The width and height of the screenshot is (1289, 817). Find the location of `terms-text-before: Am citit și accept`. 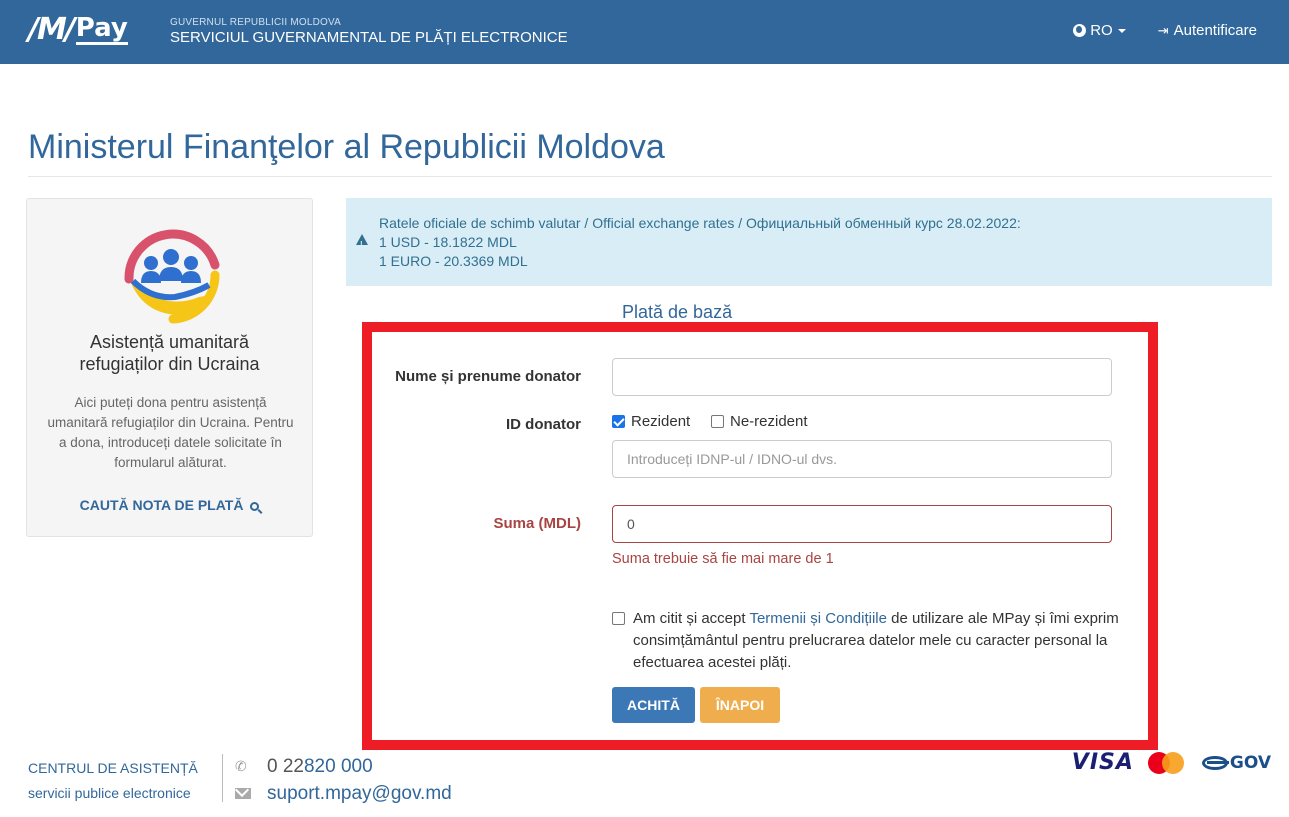

terms-text-before: Am citit și accept is located at coordinates (691, 618).